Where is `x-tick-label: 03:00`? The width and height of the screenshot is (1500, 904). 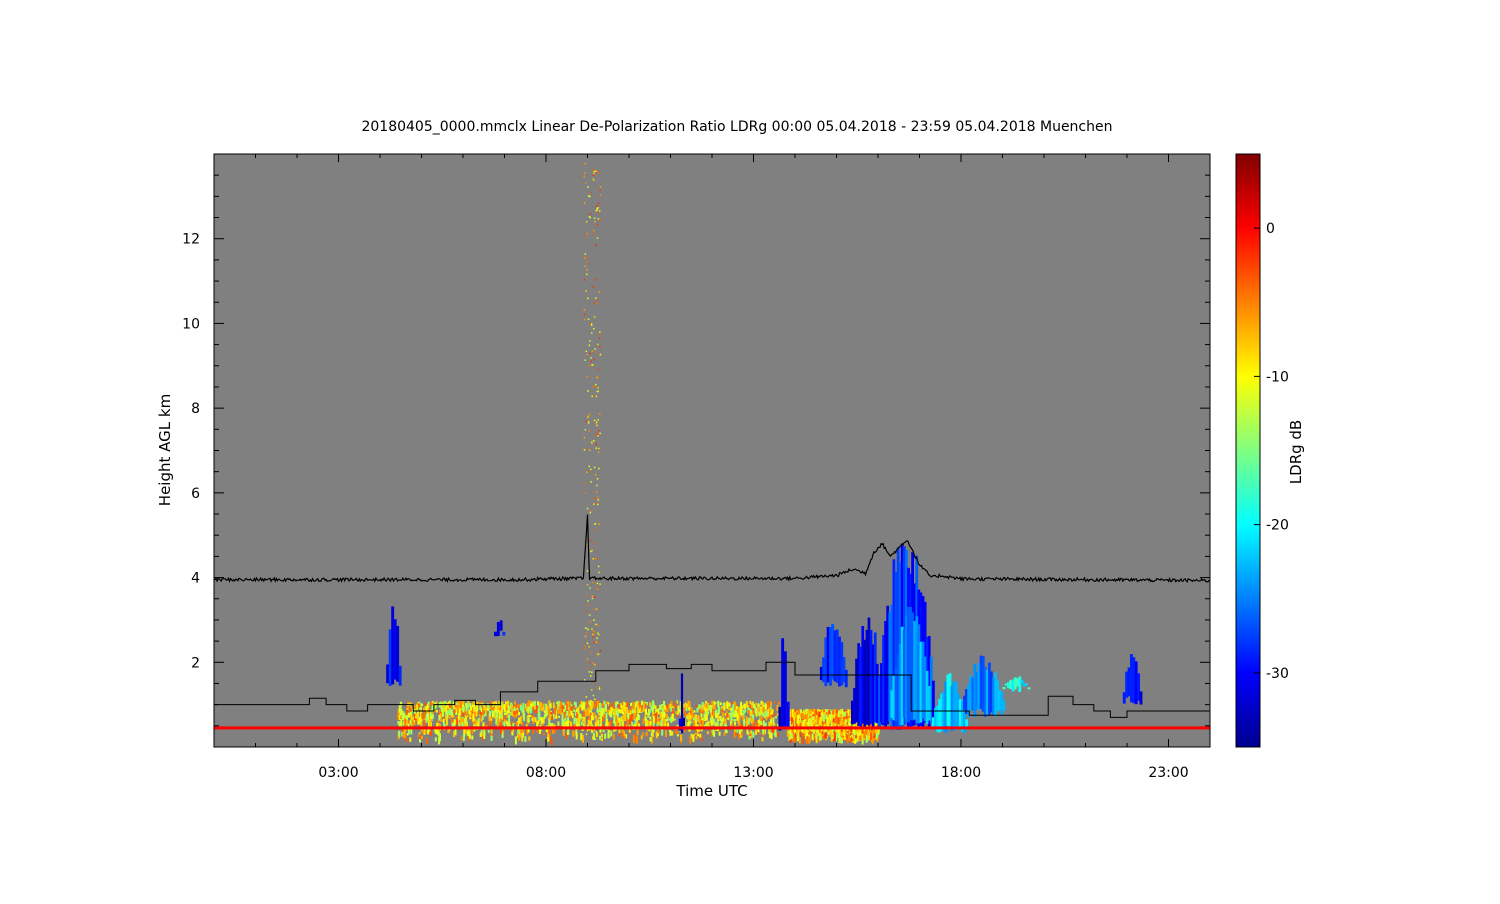 x-tick-label: 03:00 is located at coordinates (338, 773).